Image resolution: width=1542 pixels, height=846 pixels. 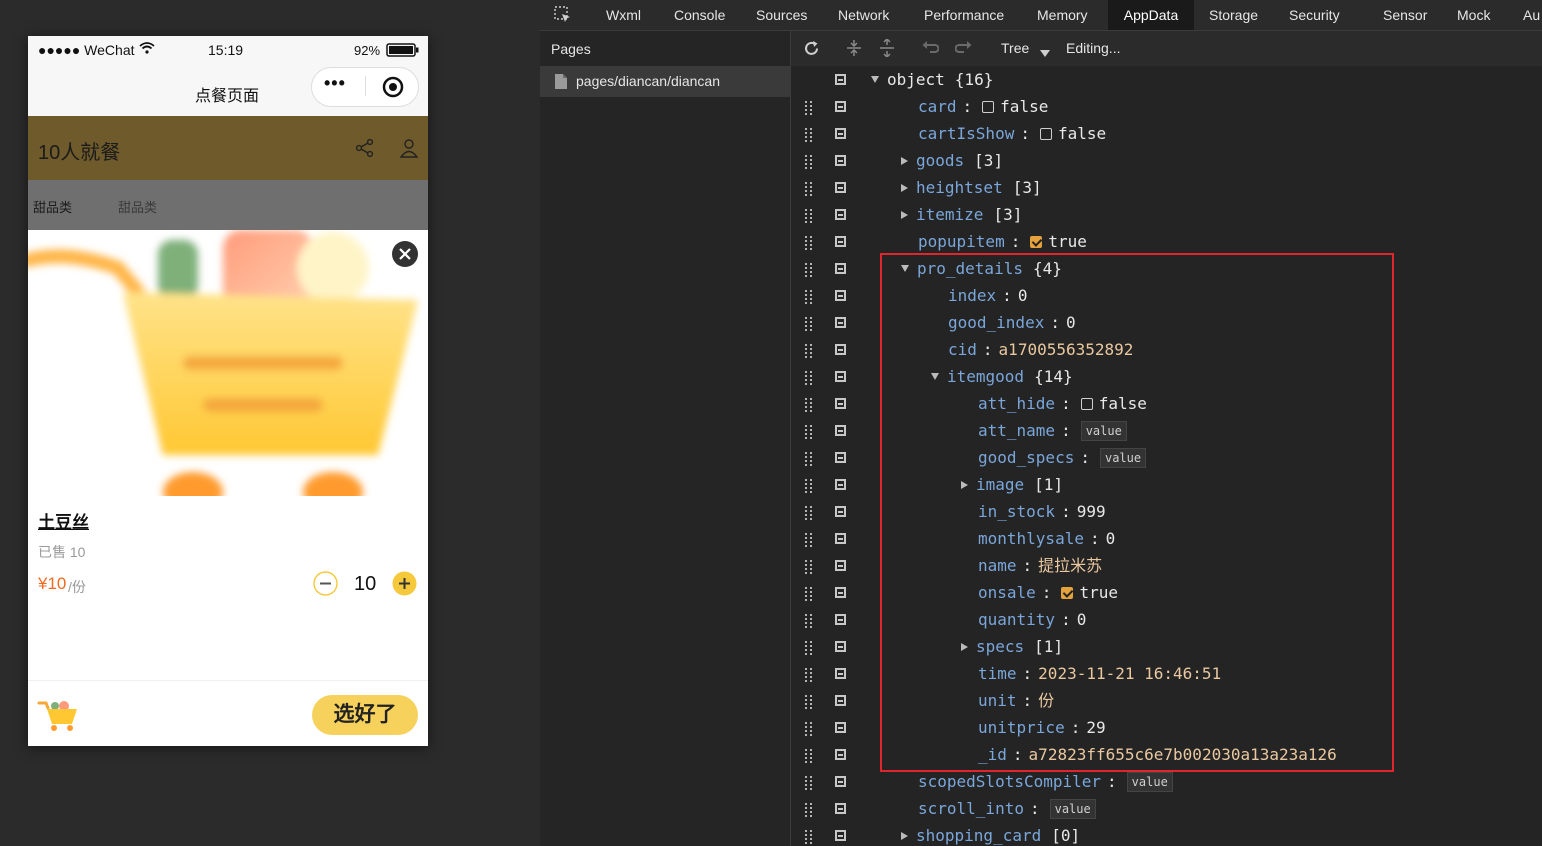 I want to click on tree-row: heightset [3], so click(x=1166, y=187).